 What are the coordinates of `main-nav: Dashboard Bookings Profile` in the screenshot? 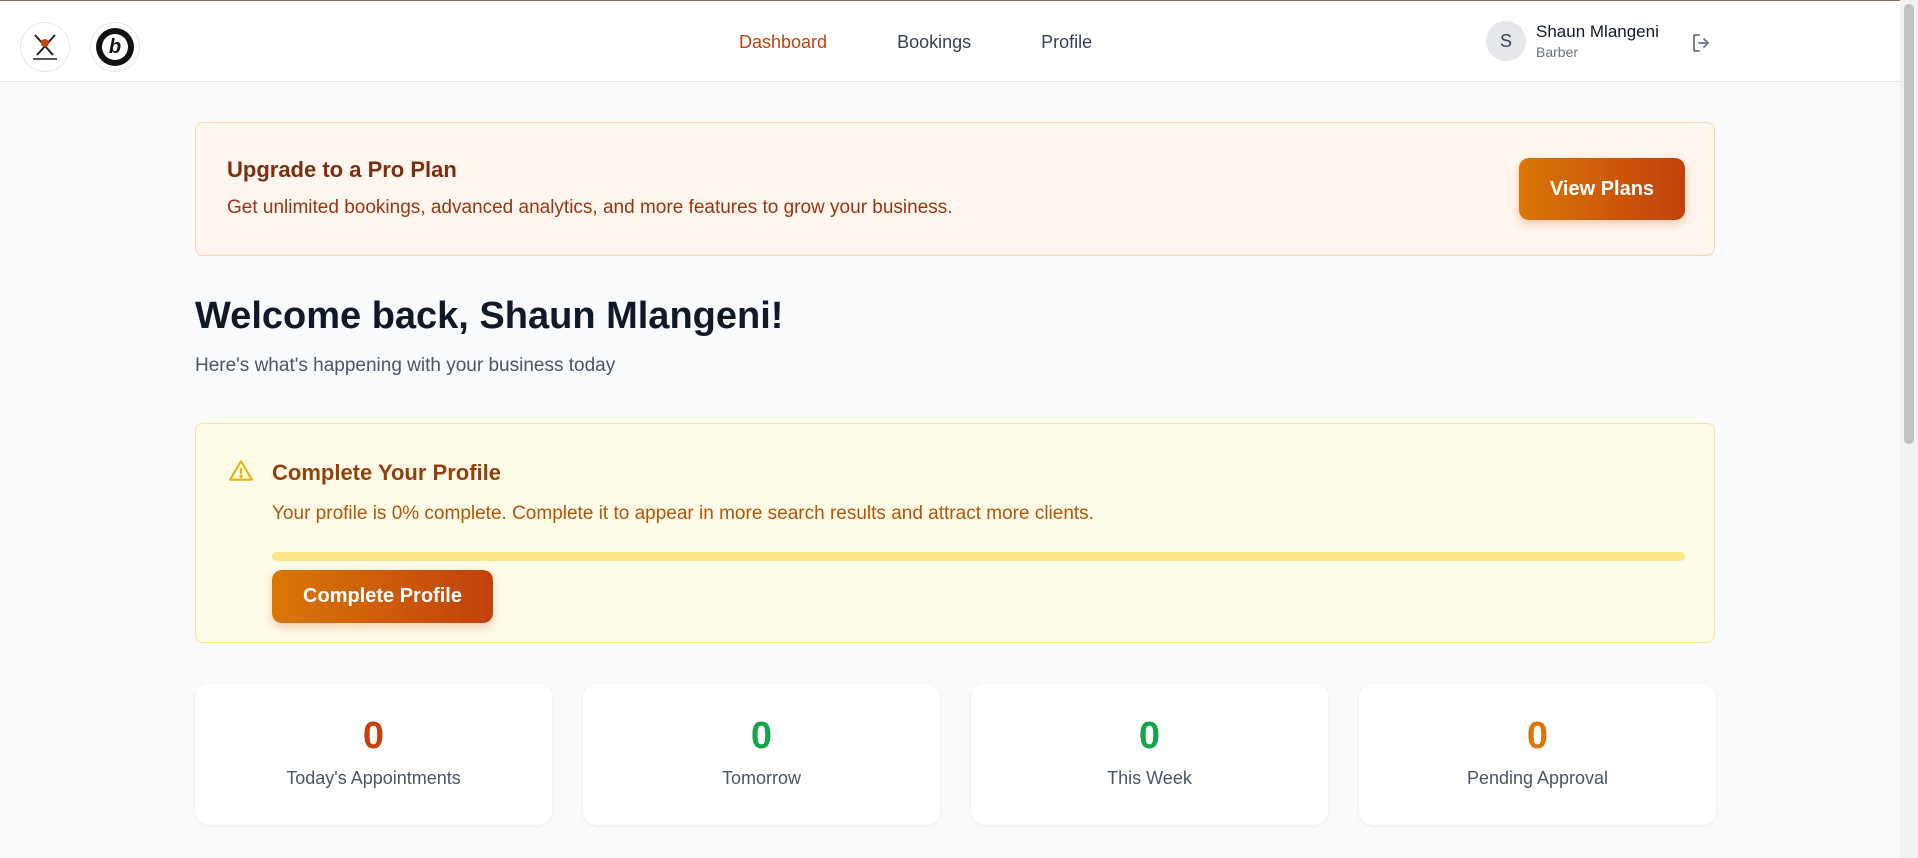 It's located at (915, 42).